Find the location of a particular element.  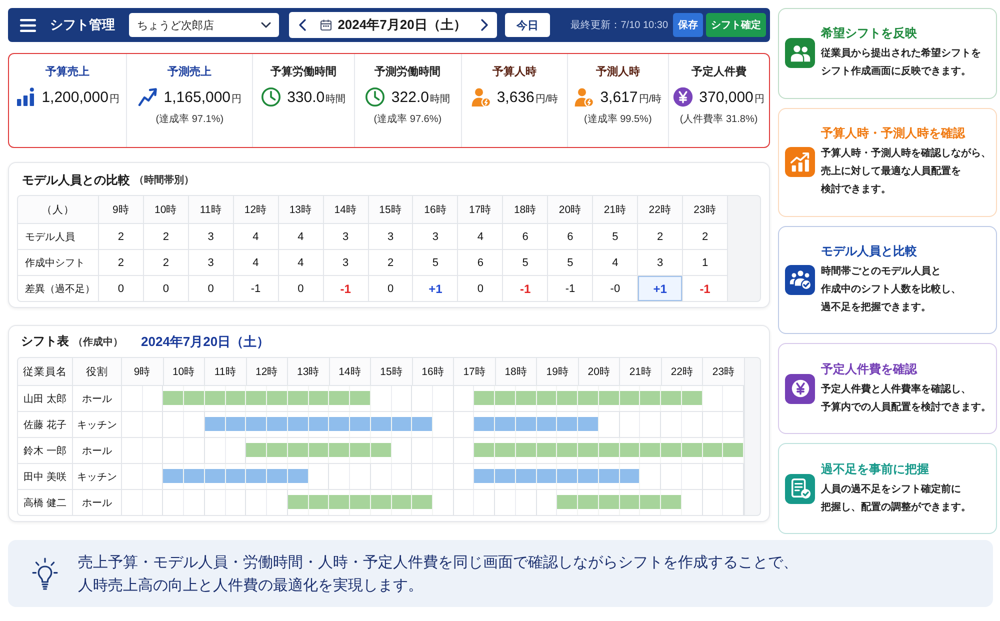

menu-icon is located at coordinates (28, 25).